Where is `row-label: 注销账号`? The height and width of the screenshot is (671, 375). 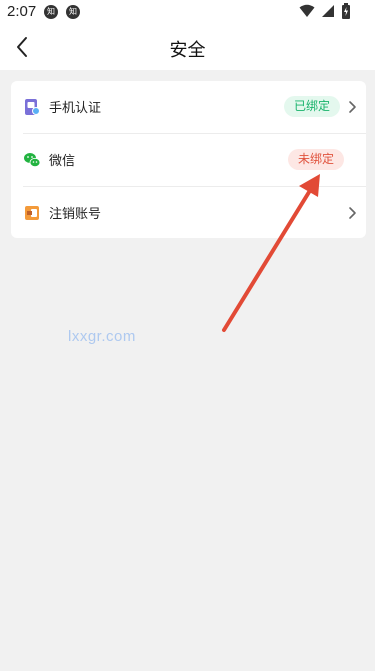
row-label: 注销账号 is located at coordinates (75, 214).